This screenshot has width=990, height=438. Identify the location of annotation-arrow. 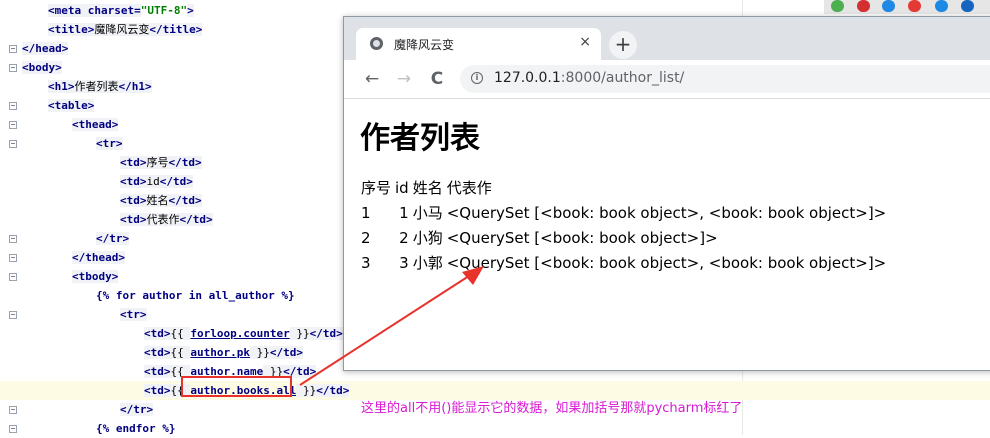
(391, 326).